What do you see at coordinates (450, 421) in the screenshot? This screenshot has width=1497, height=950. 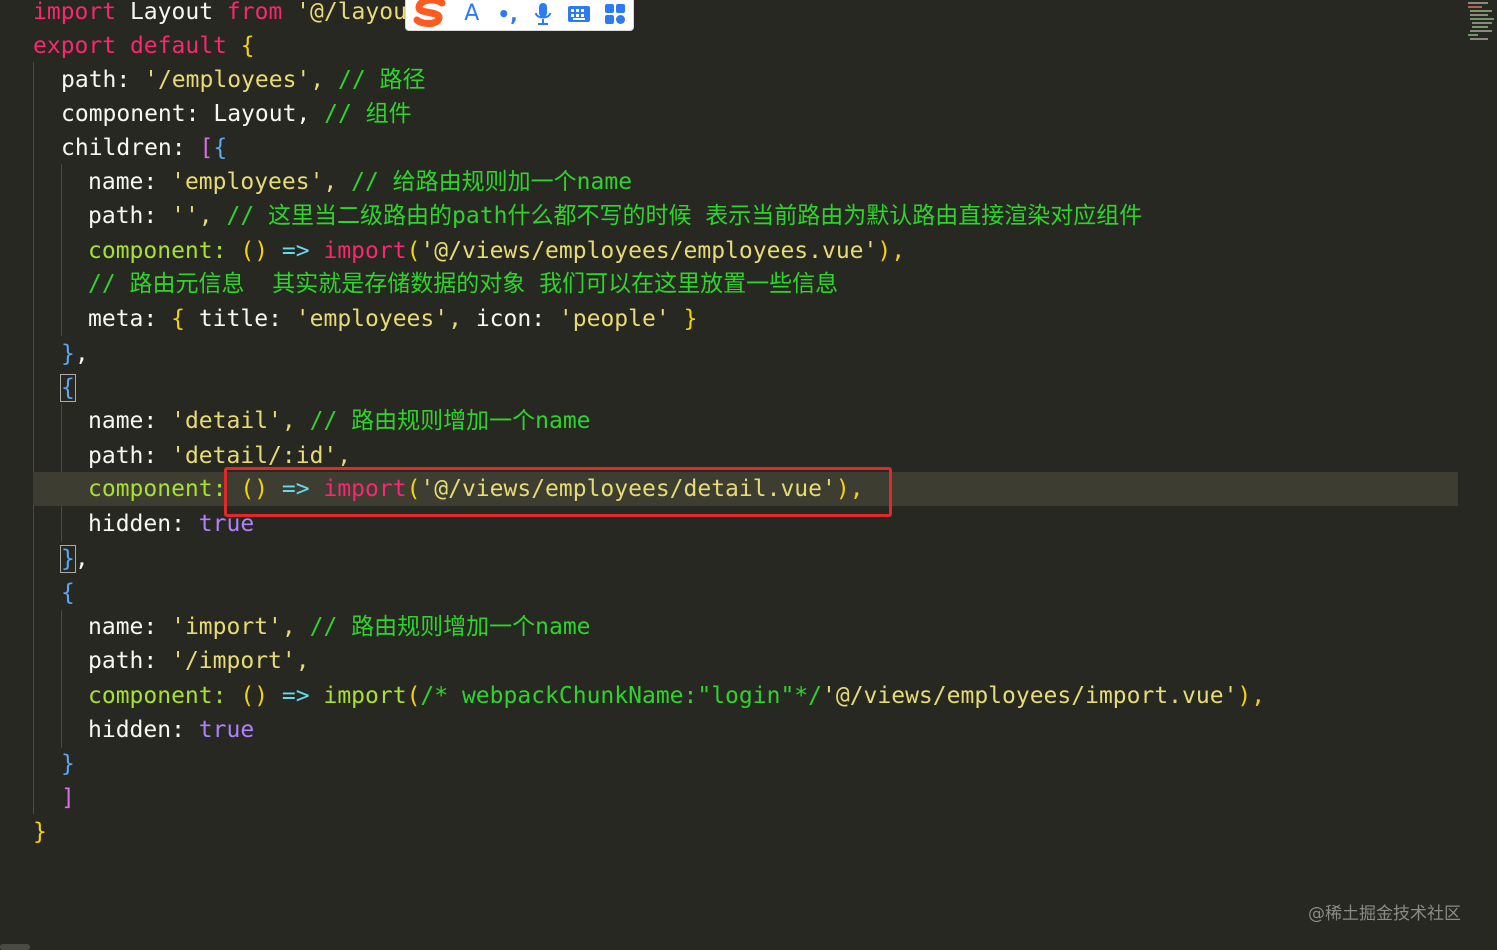 I see `comment: // 路由规则增加一个name` at bounding box center [450, 421].